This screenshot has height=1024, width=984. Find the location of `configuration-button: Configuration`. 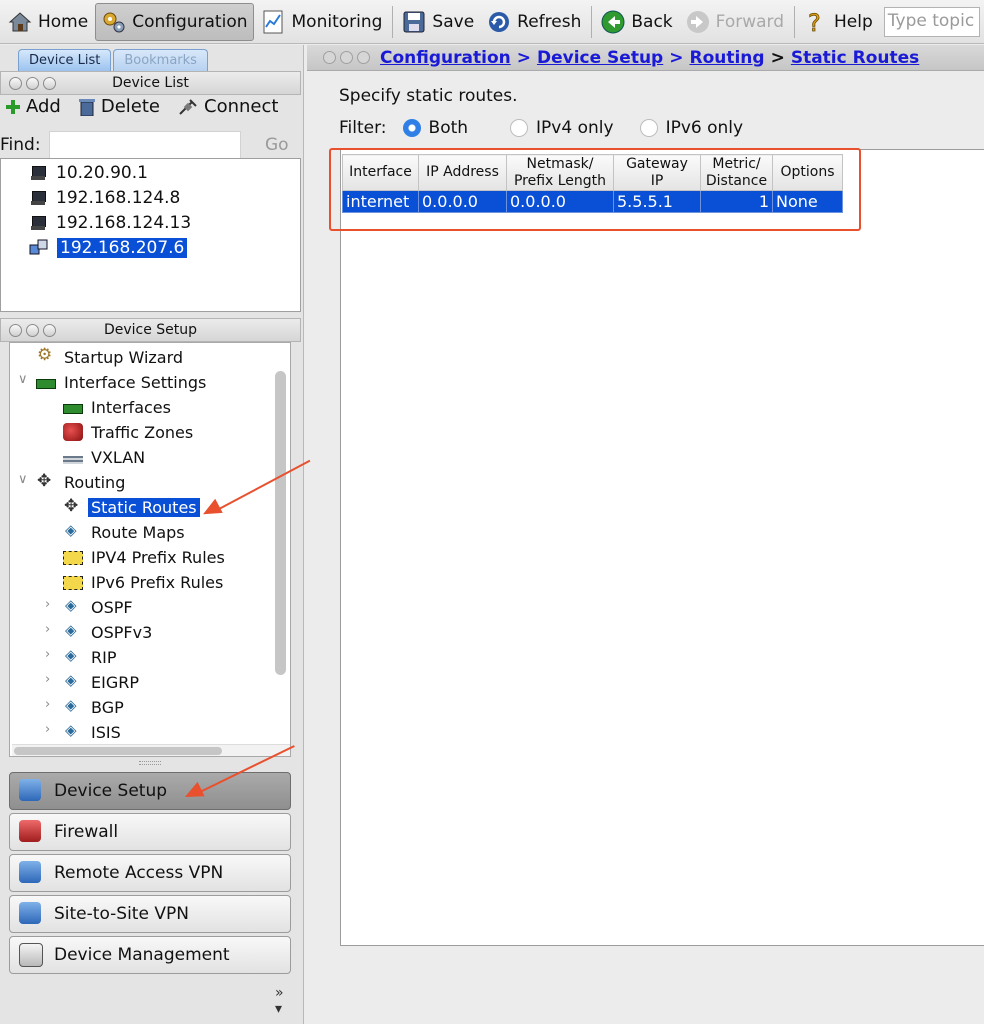

configuration-button: Configuration is located at coordinates (174, 21).